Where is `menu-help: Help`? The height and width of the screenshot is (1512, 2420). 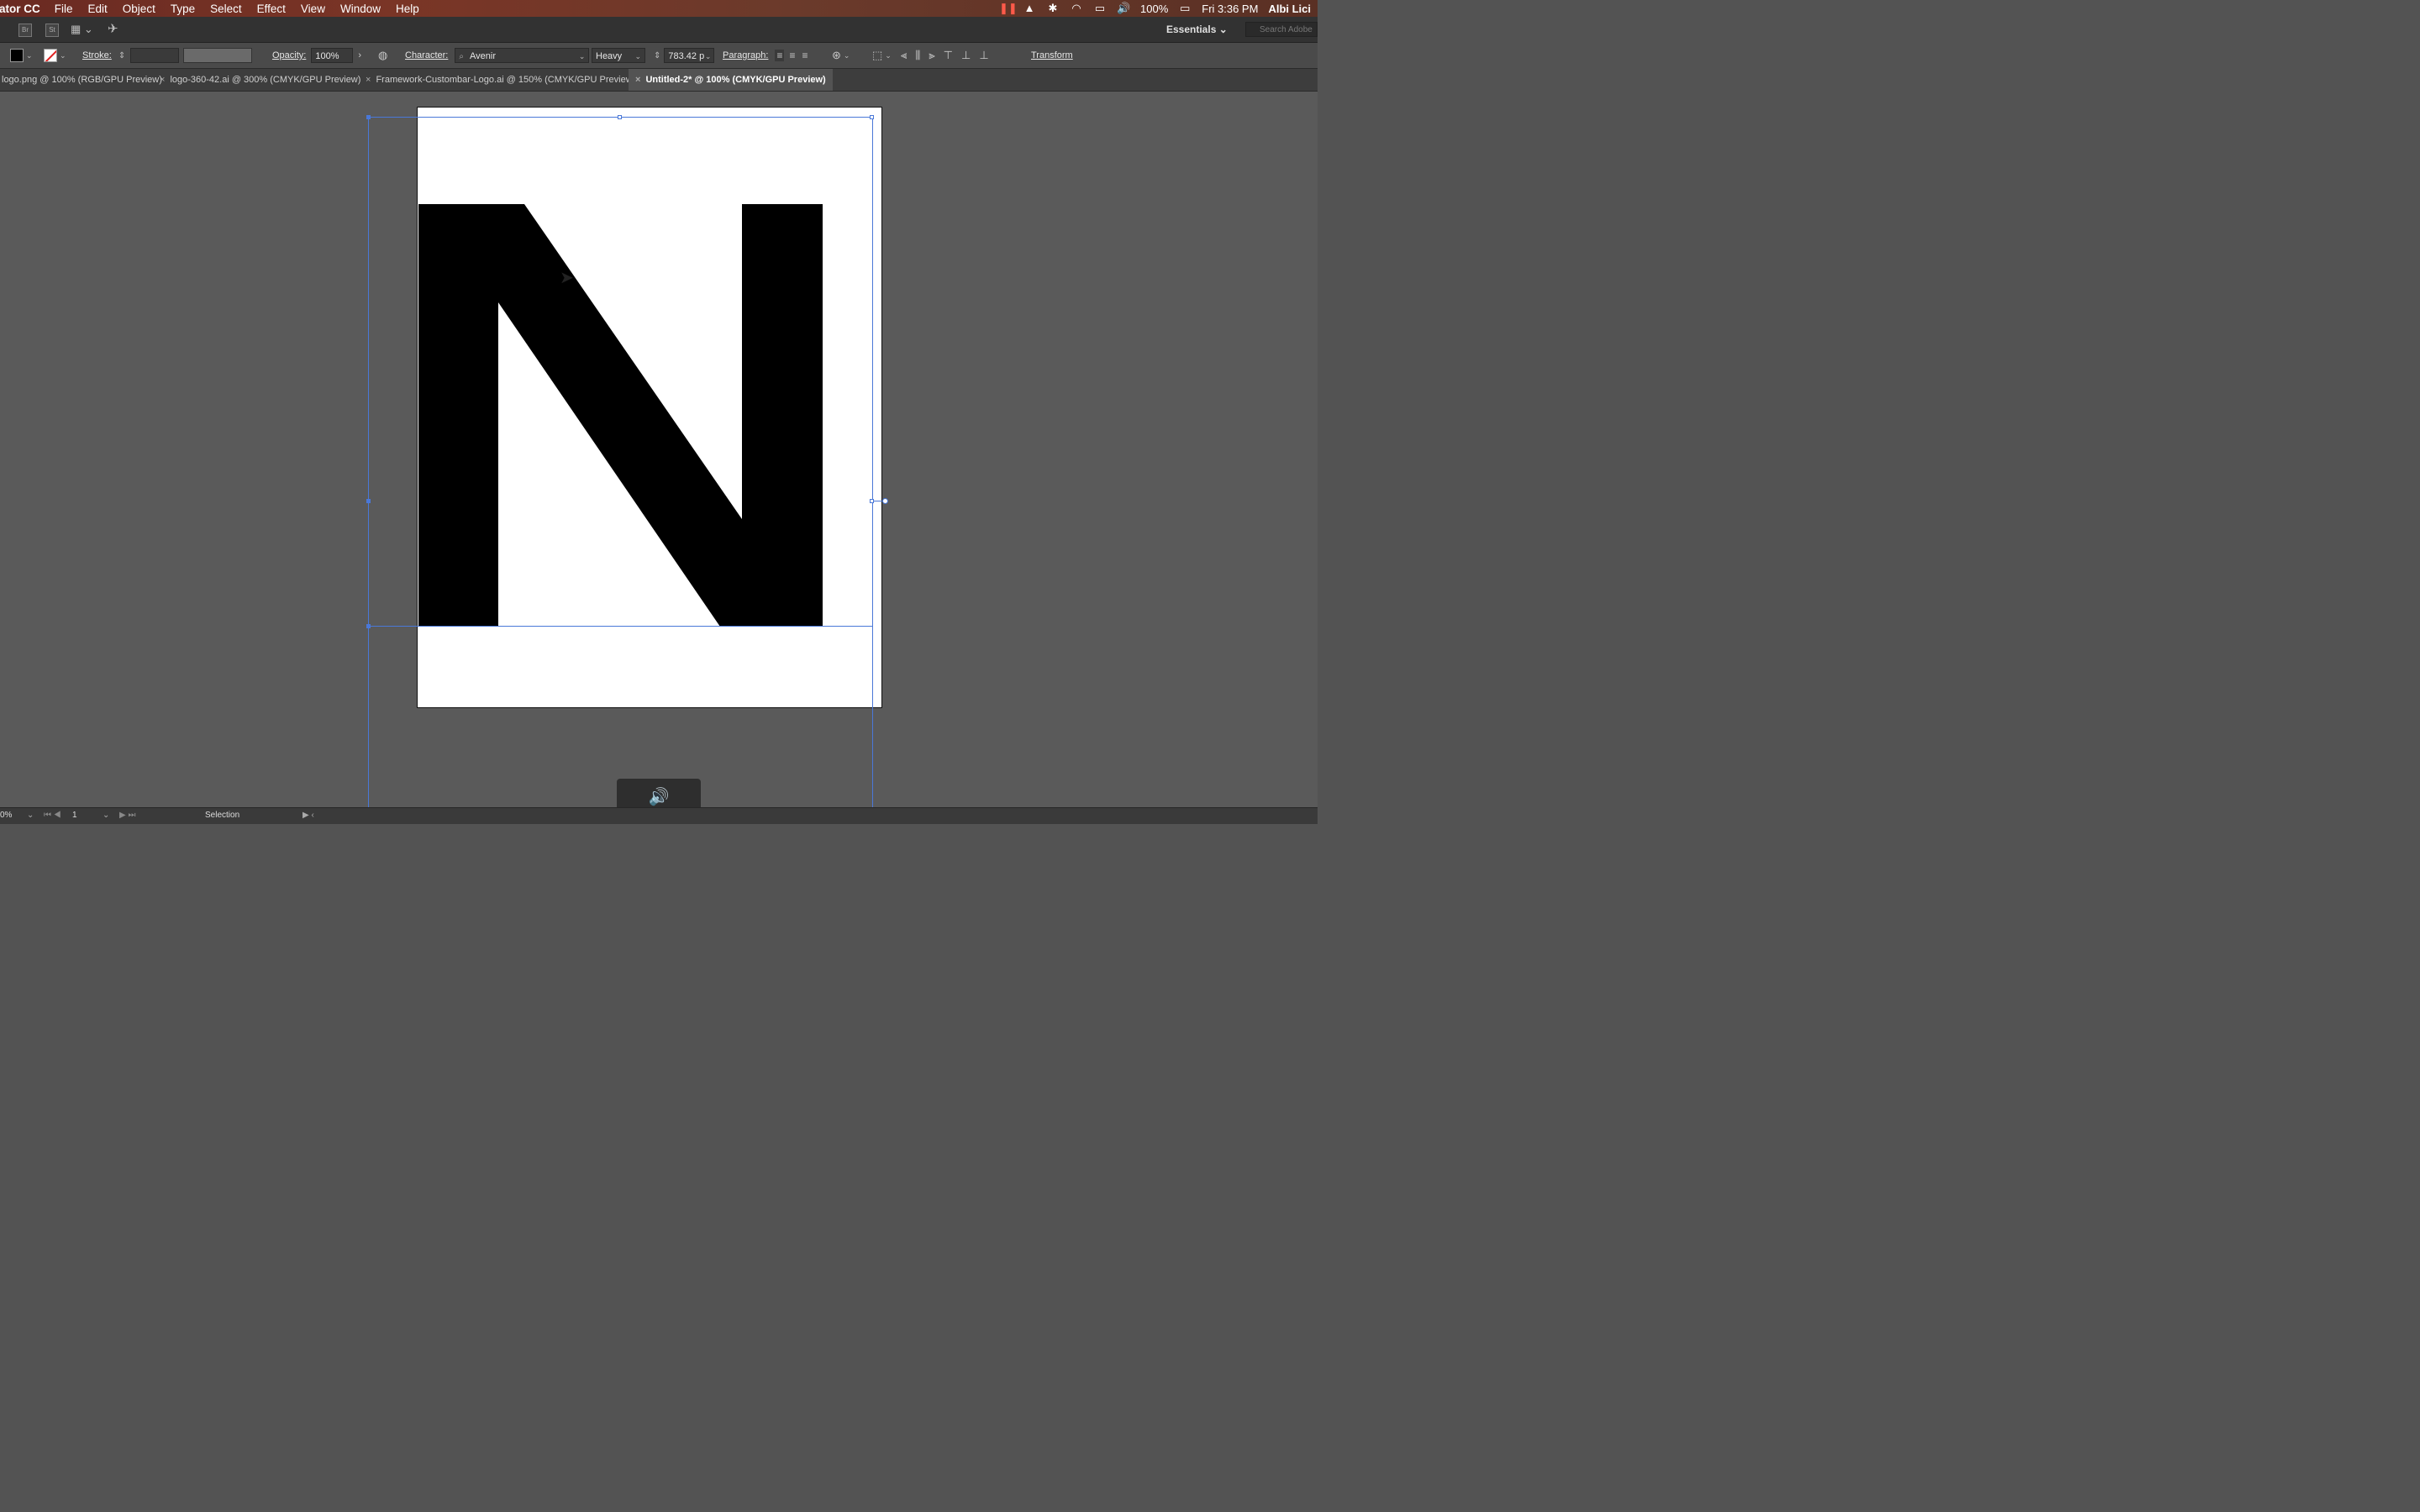
menu-help: Help is located at coordinates (407, 9).